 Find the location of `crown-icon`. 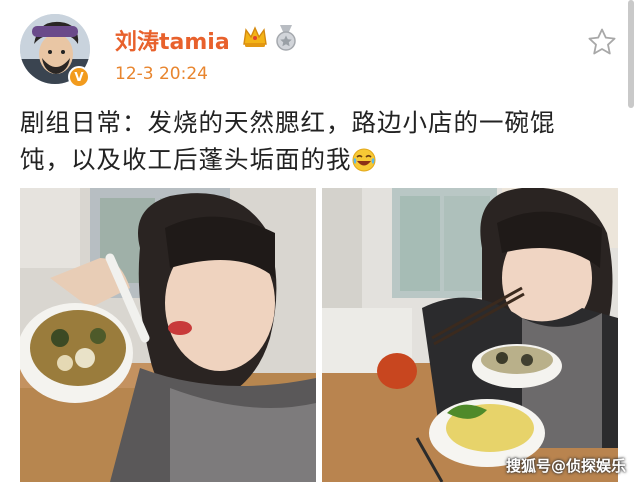

crown-icon is located at coordinates (255, 37).